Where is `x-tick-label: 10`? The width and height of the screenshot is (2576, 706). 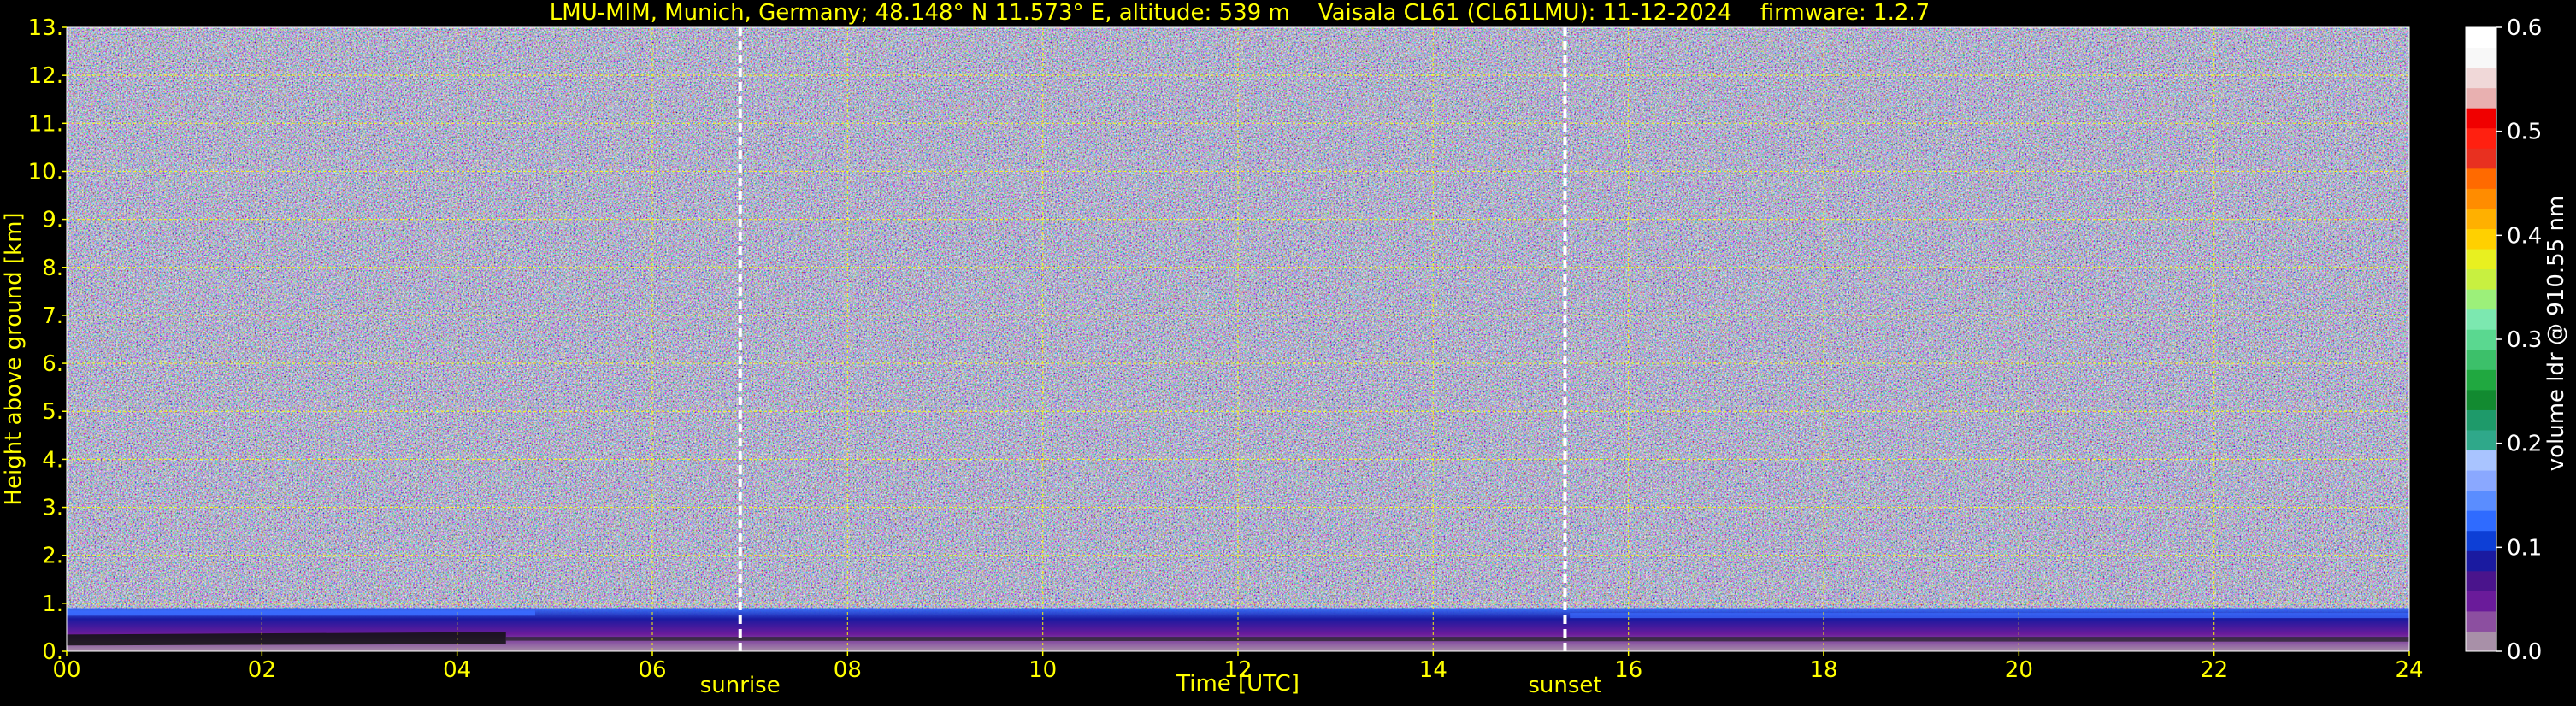
x-tick-label: 10 is located at coordinates (1043, 670).